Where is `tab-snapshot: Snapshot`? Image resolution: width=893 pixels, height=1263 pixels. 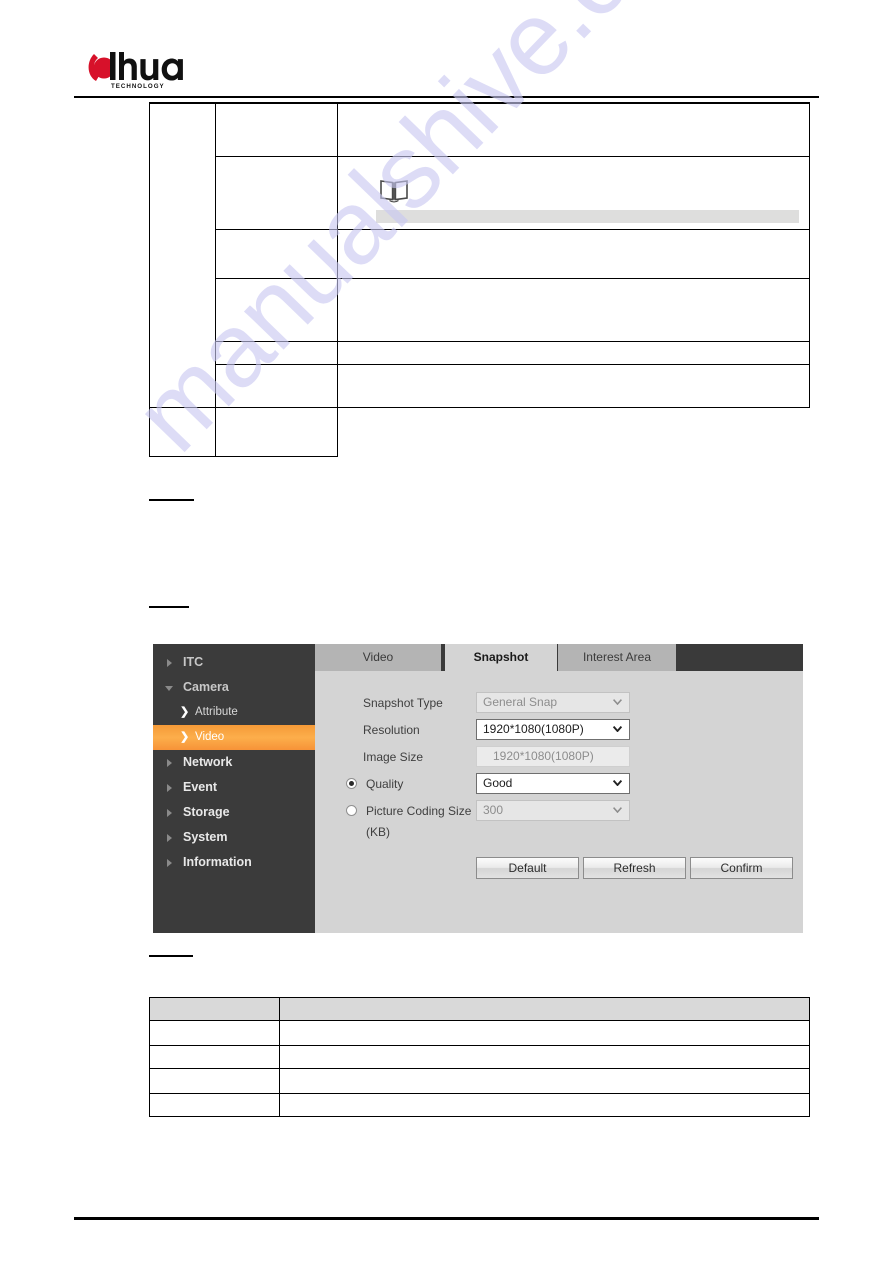 tab-snapshot: Snapshot is located at coordinates (501, 657).